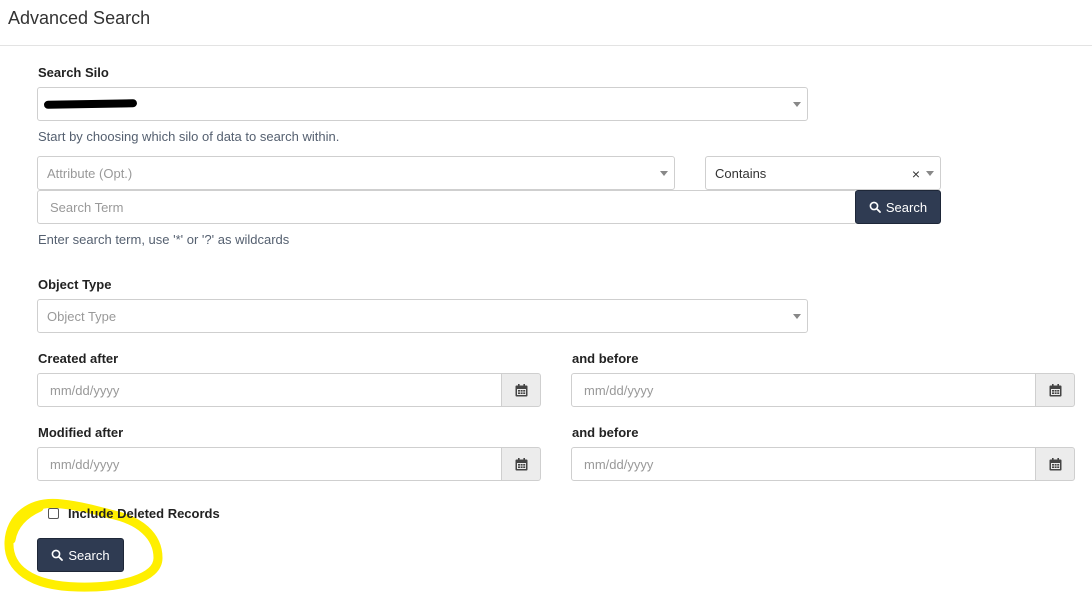 The height and width of the screenshot is (605, 1092). Describe the element at coordinates (823, 173) in the screenshot. I see `operator-select: Contains ×` at that location.